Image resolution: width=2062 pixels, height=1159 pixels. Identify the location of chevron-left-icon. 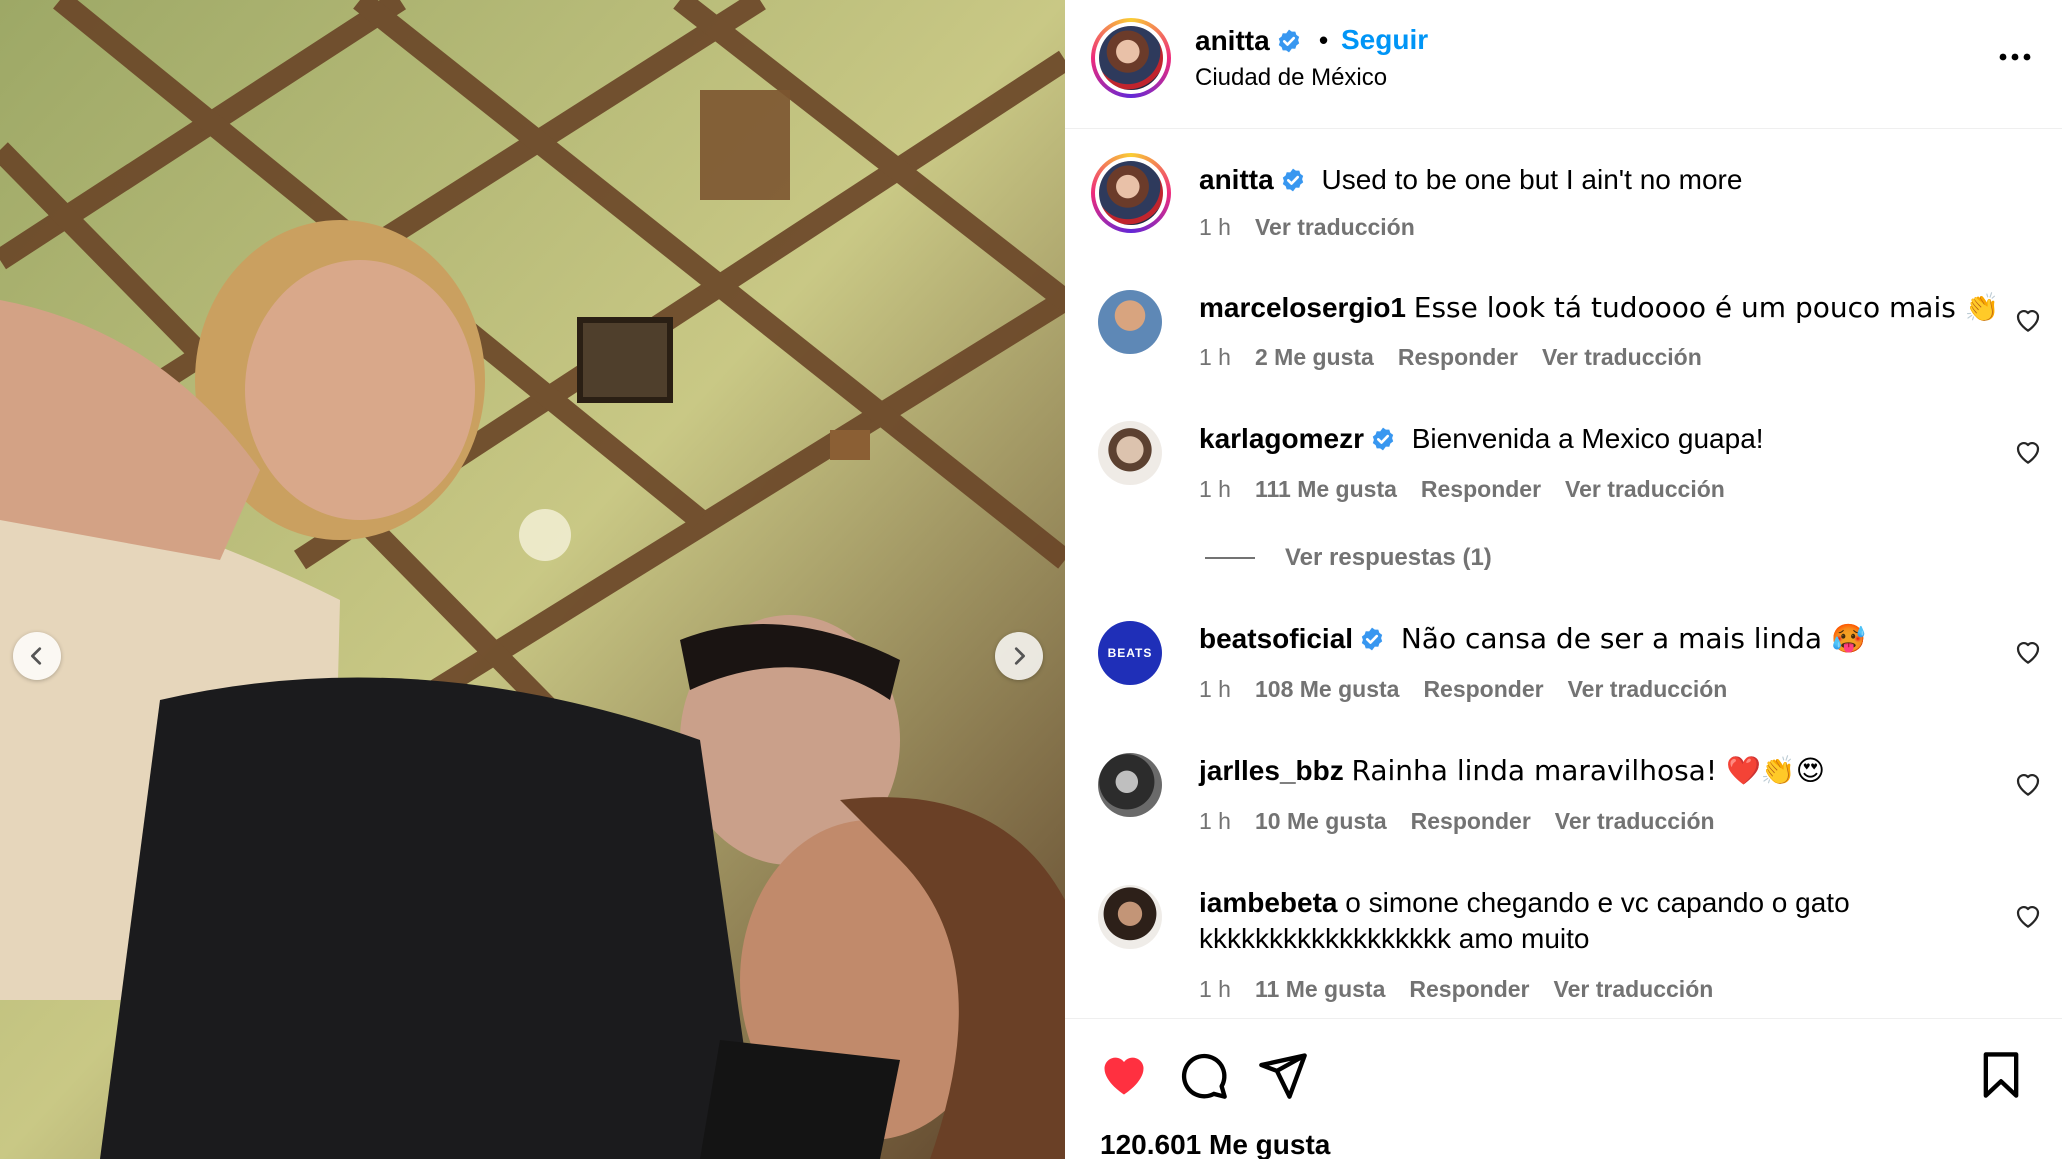
(36, 656).